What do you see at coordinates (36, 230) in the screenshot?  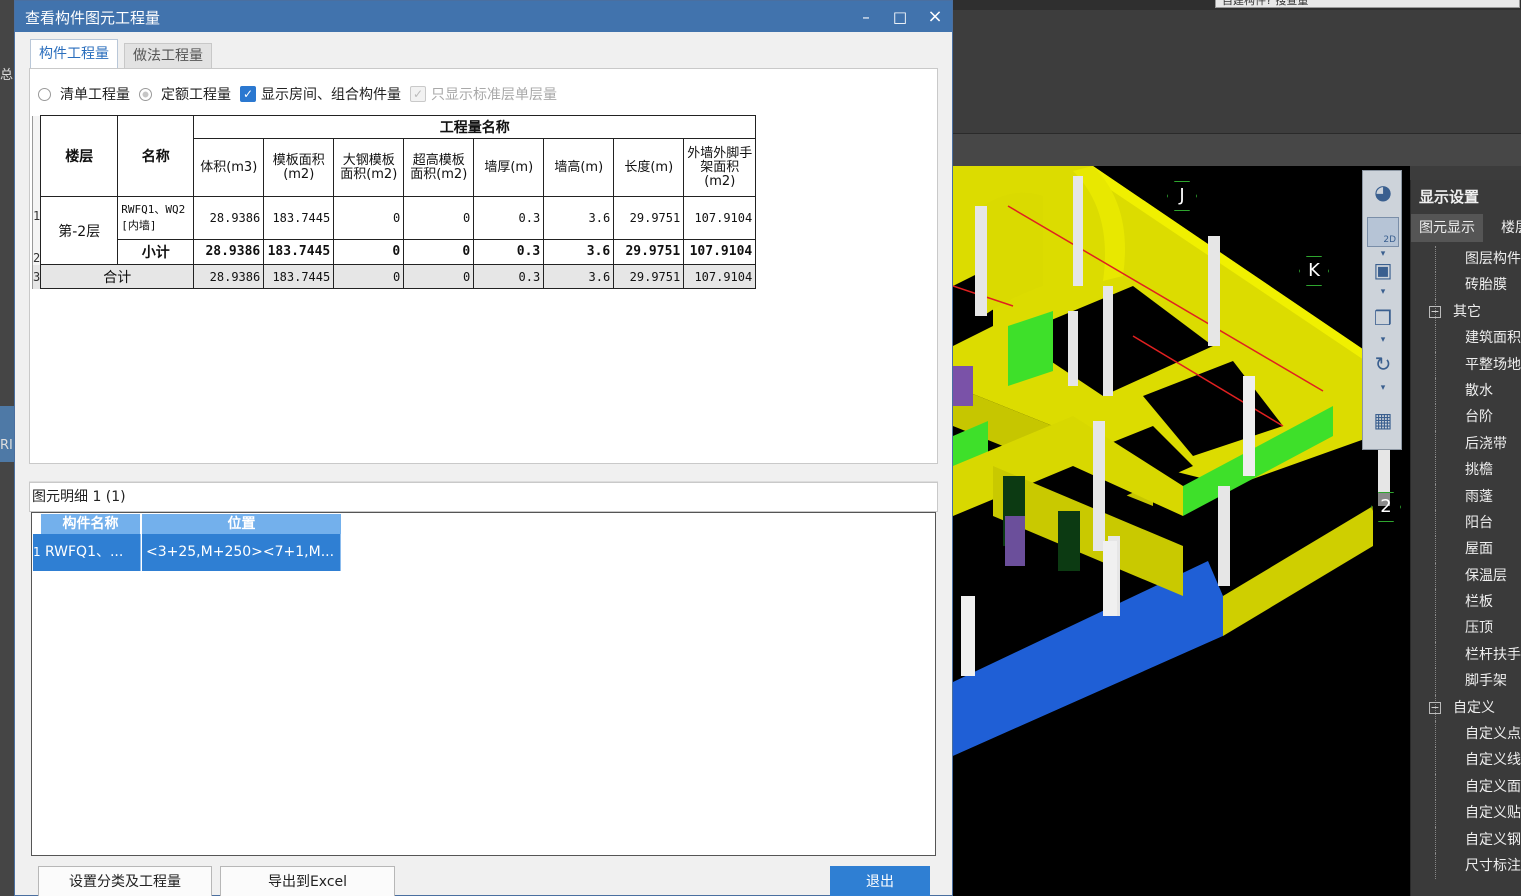 I see `row-index: 12` at bounding box center [36, 230].